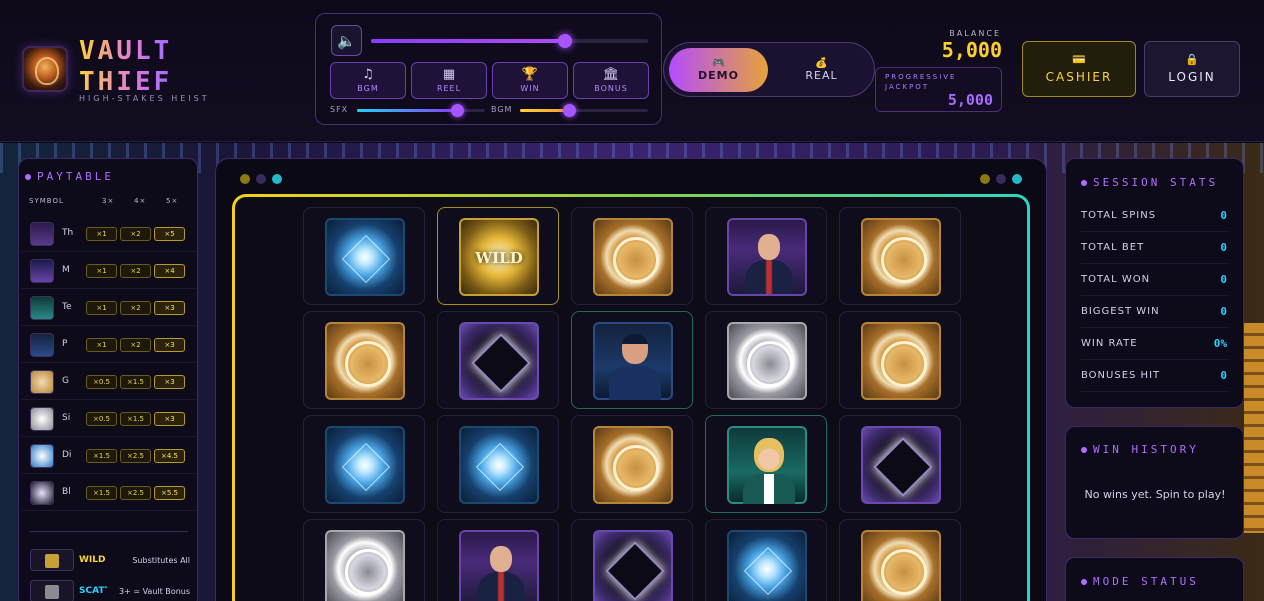  Describe the element at coordinates (718, 63) in the screenshot. I see `controller-icon: 🎮` at that location.